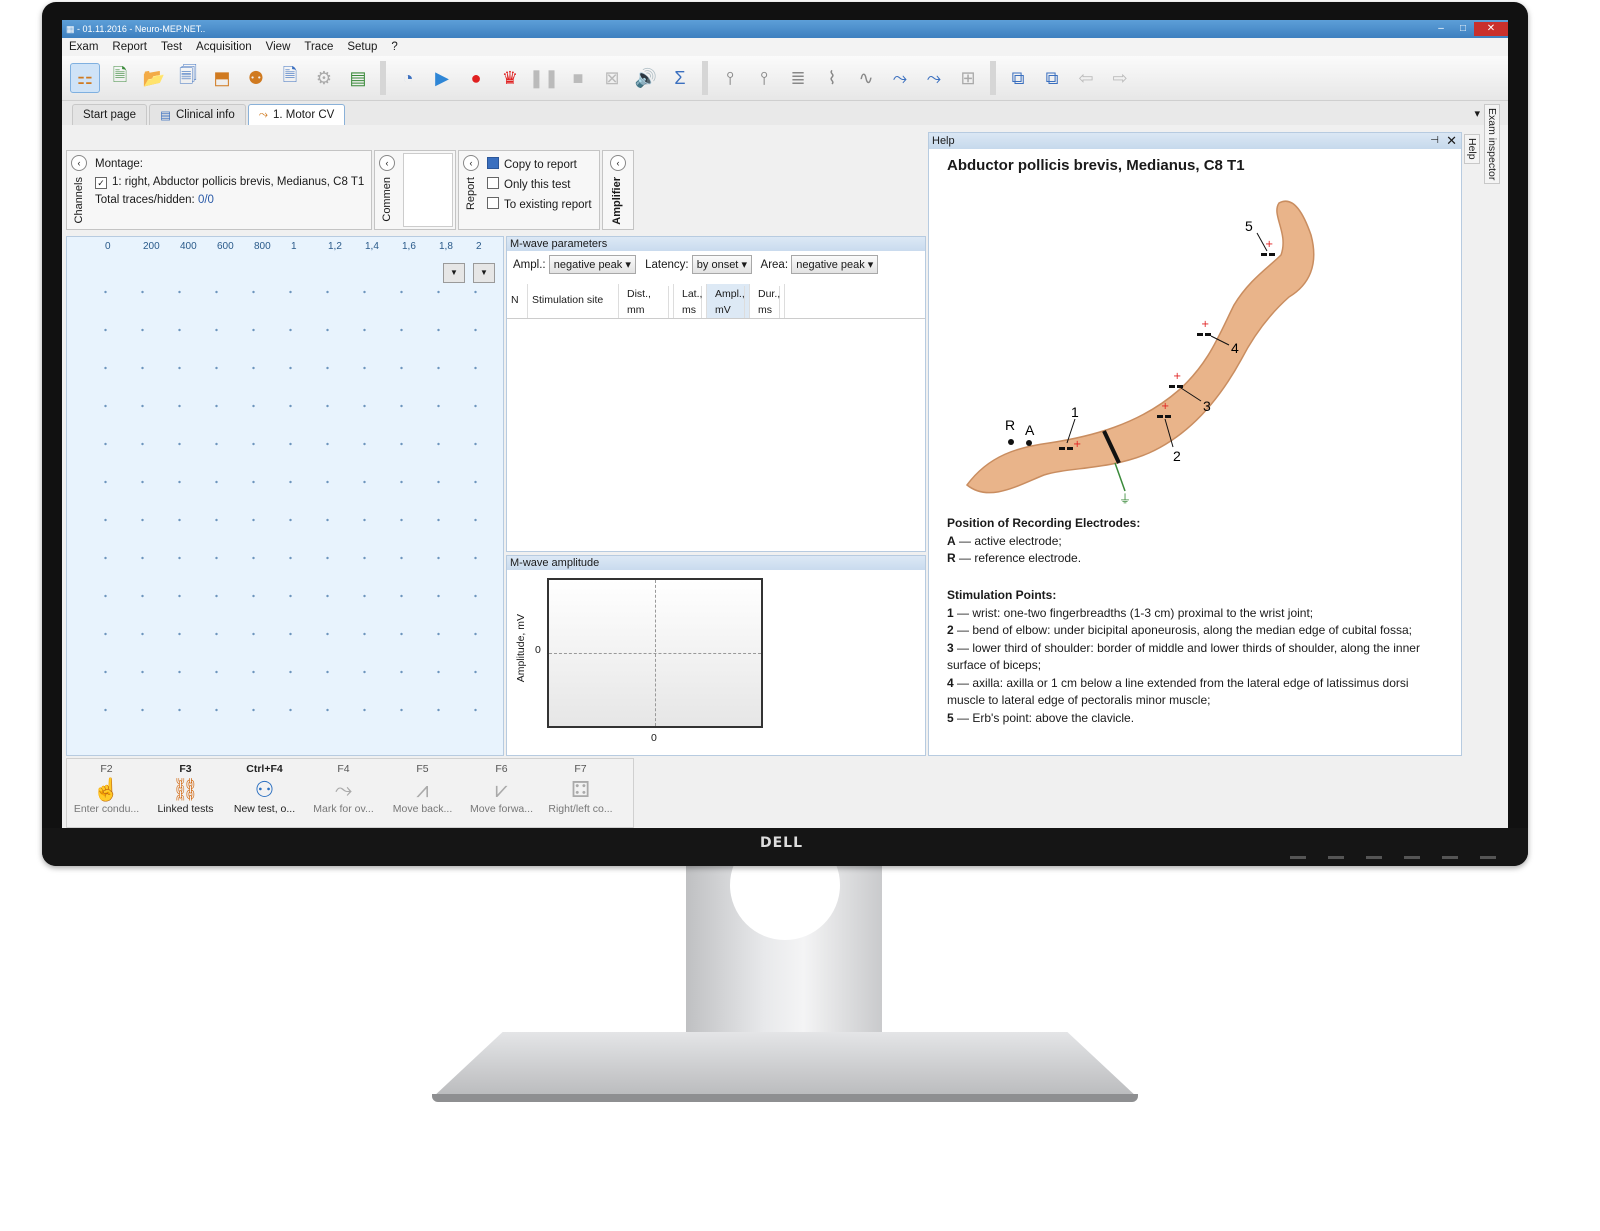 This screenshot has height=1231, width=1600. Describe the element at coordinates (224, 47) in the screenshot. I see `menu-acquisition: Acquisition` at that location.